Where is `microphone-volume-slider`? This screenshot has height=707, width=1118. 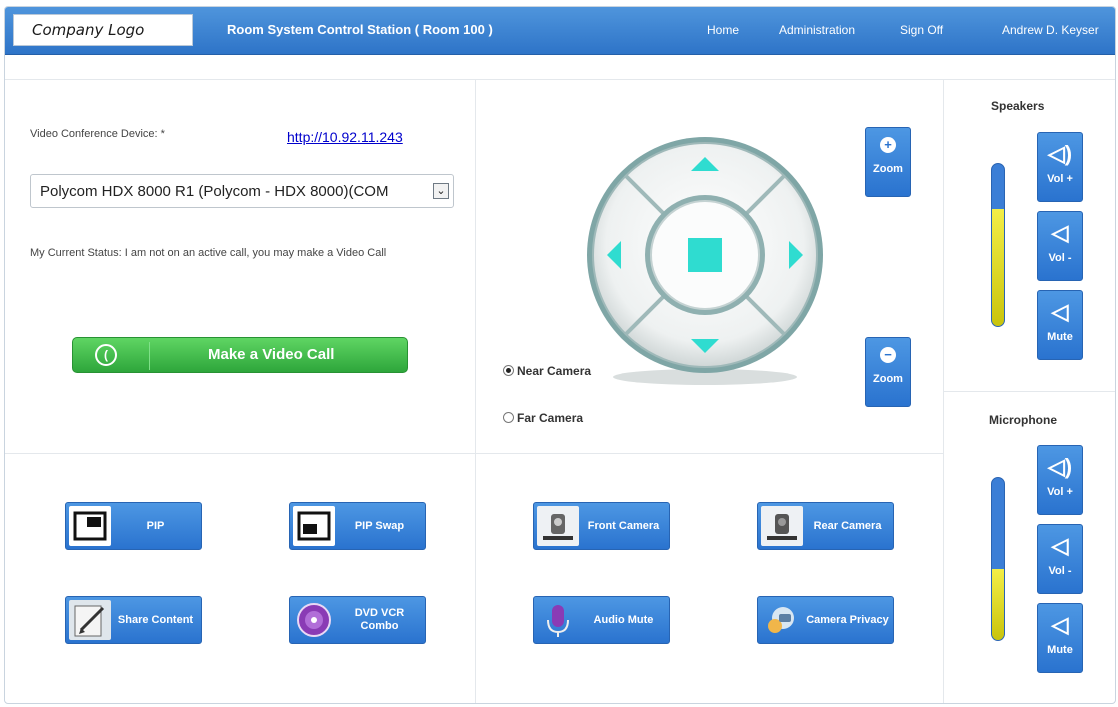
microphone-volume-slider is located at coordinates (998, 559).